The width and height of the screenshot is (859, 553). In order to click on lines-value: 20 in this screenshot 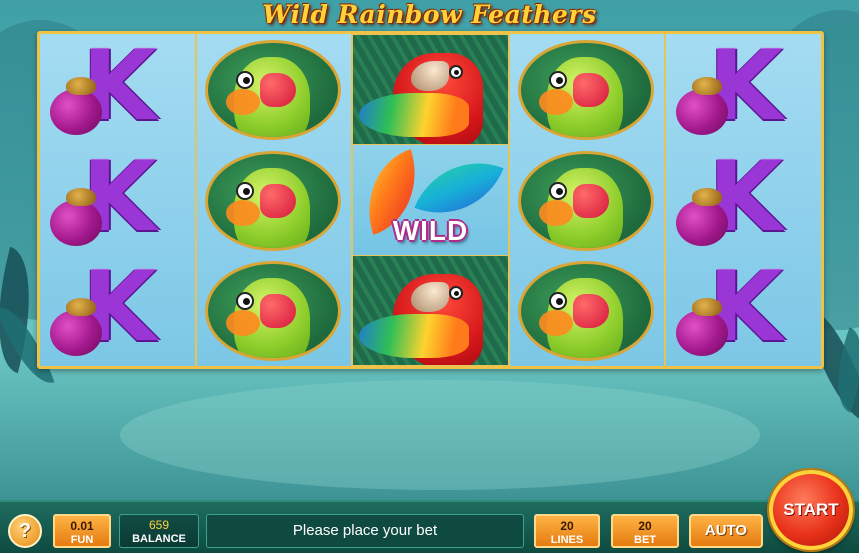, I will do `click(567, 526)`.